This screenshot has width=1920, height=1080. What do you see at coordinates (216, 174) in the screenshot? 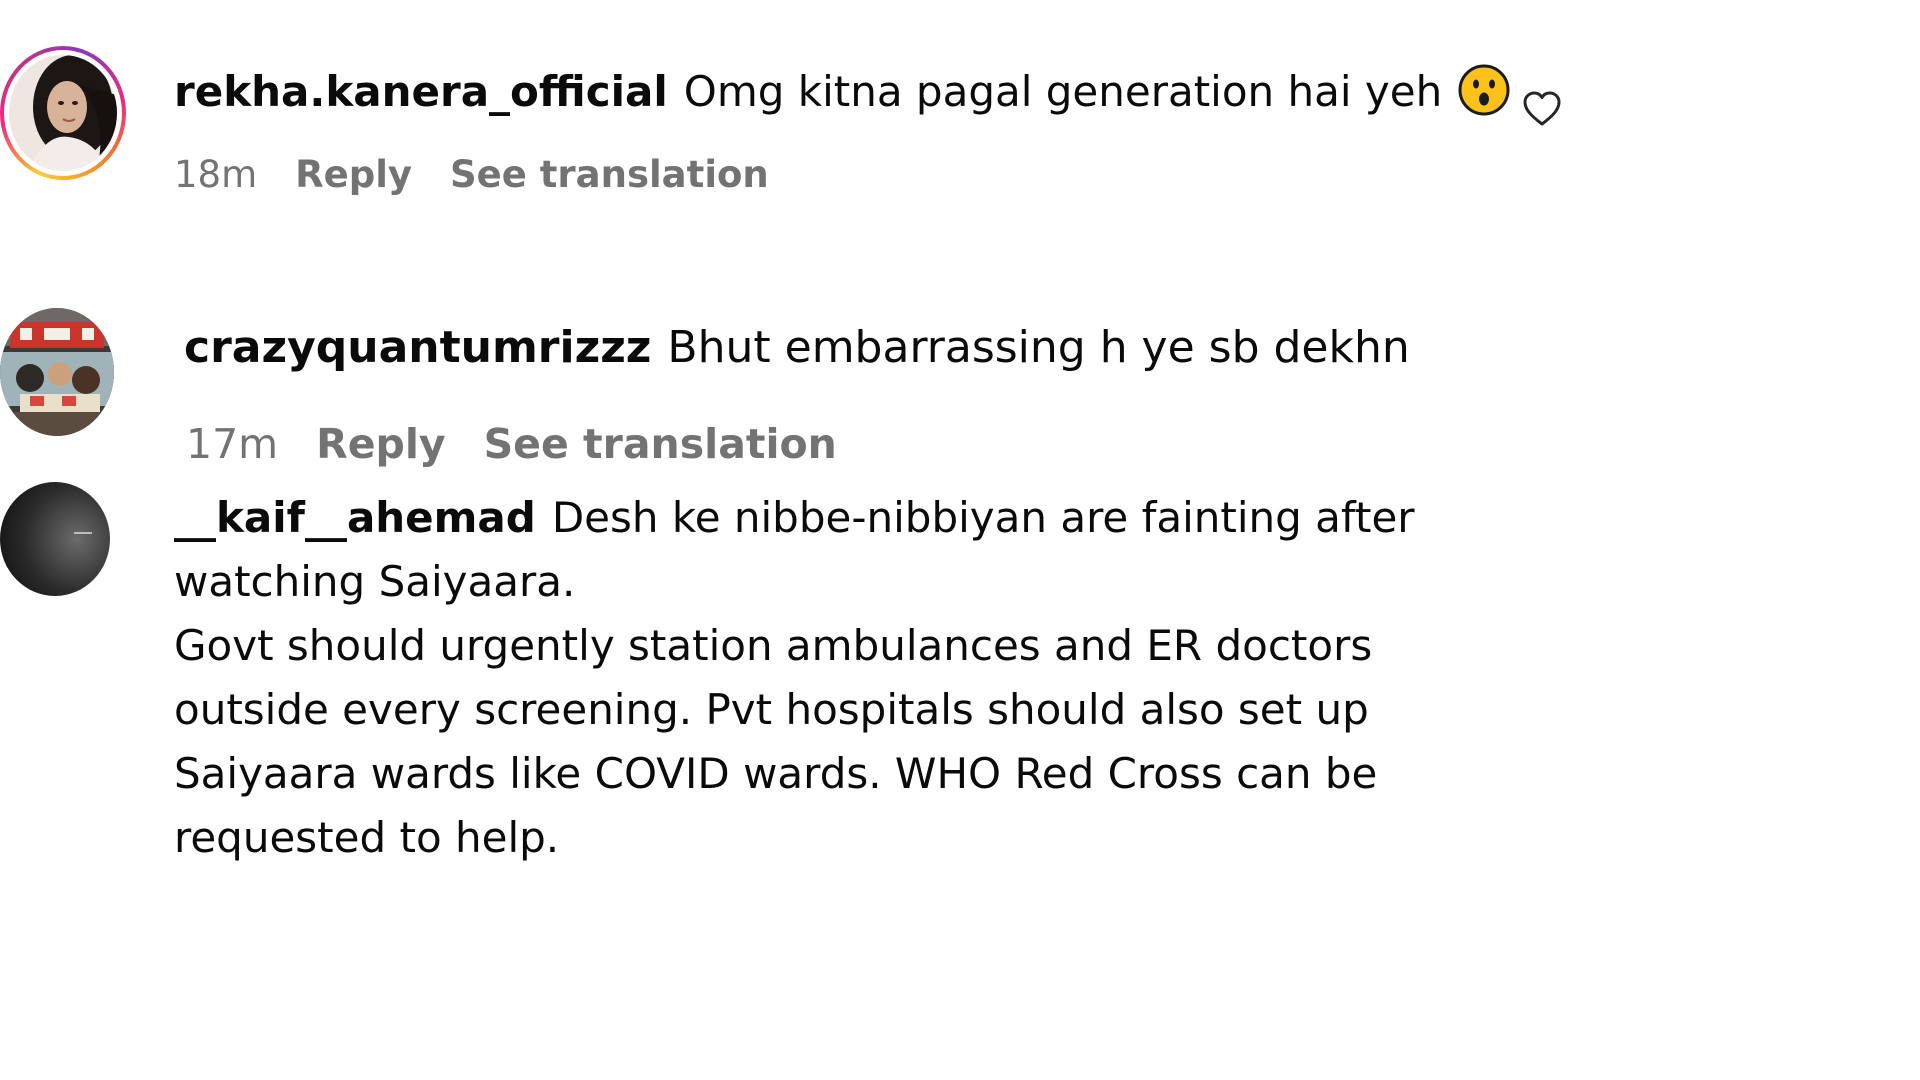
I see `comment-time: 18m` at bounding box center [216, 174].